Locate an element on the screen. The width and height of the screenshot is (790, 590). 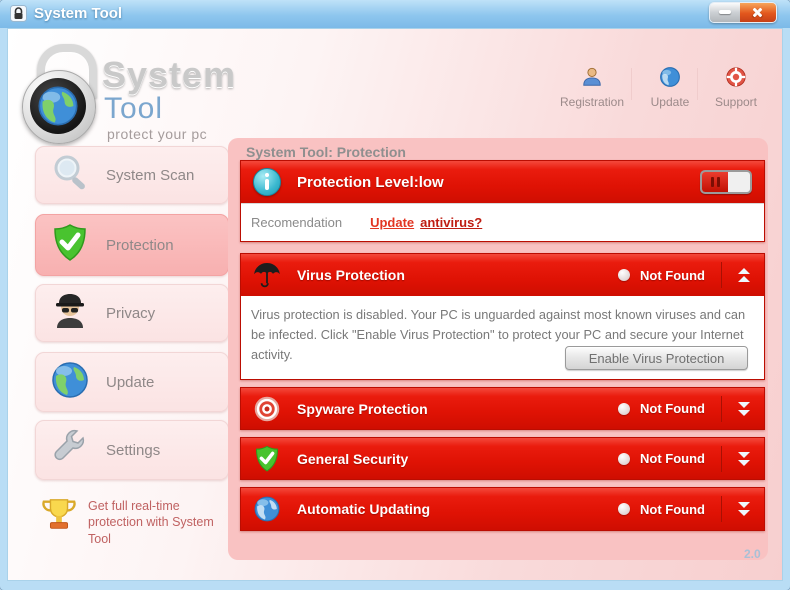
sidebar-item-system-scan: System Scan is located at coordinates (132, 175).